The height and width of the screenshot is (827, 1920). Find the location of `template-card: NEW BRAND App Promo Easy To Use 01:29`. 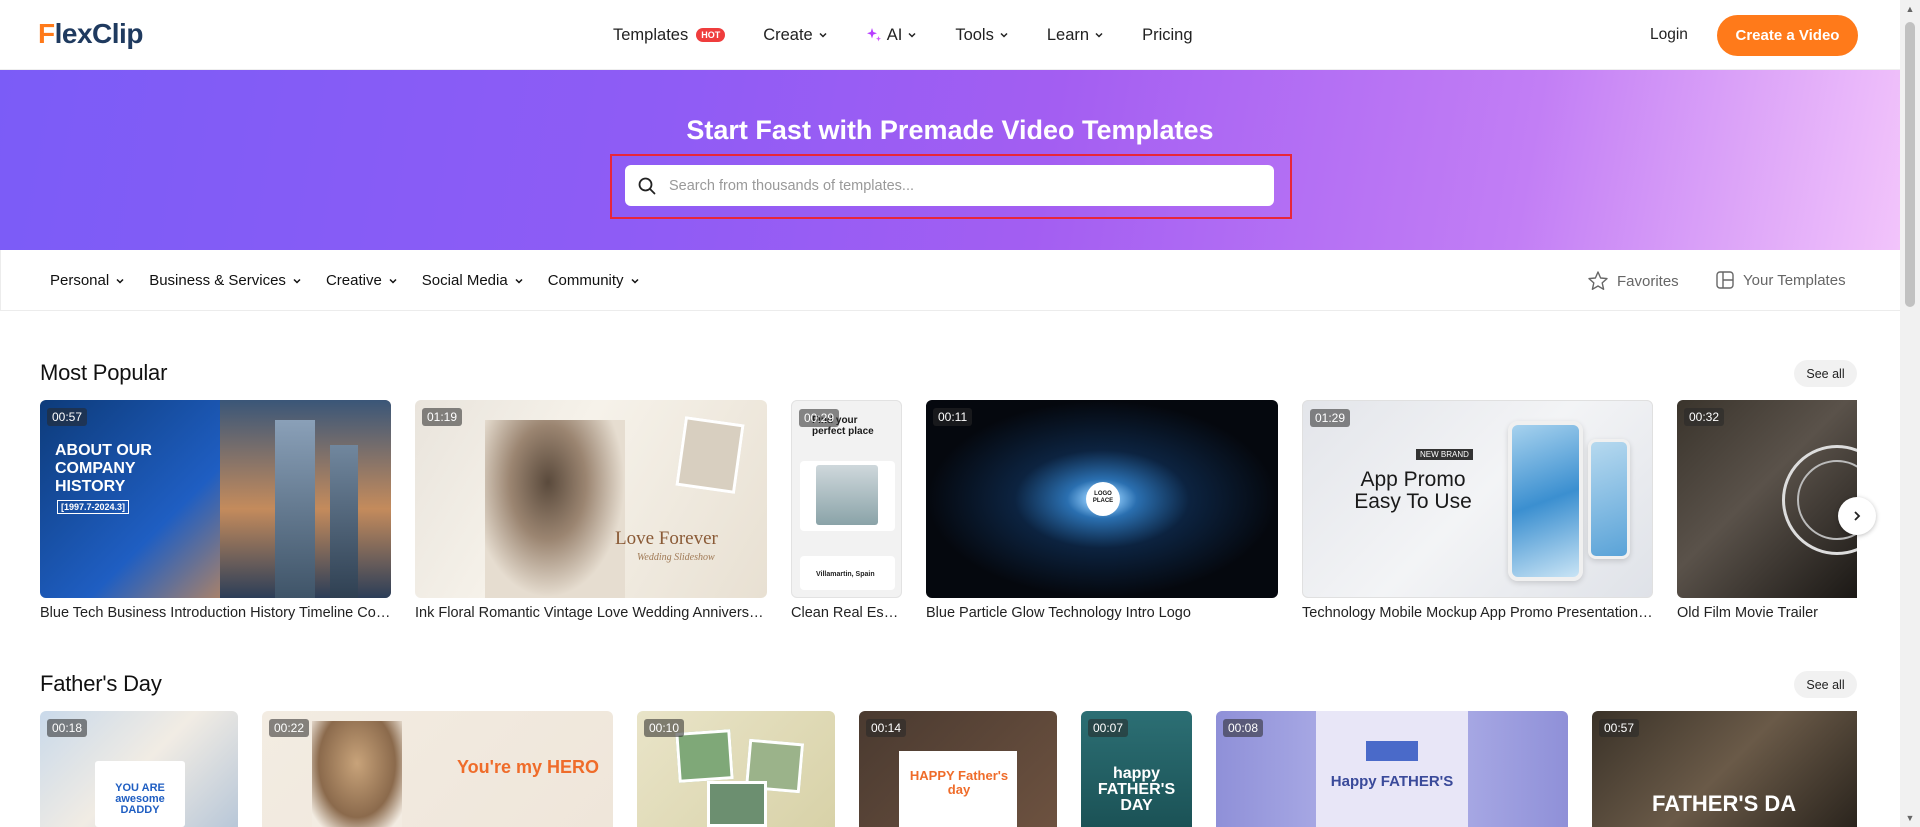

template-card: NEW BRAND App Promo Easy To Use 01:29 is located at coordinates (1477, 499).